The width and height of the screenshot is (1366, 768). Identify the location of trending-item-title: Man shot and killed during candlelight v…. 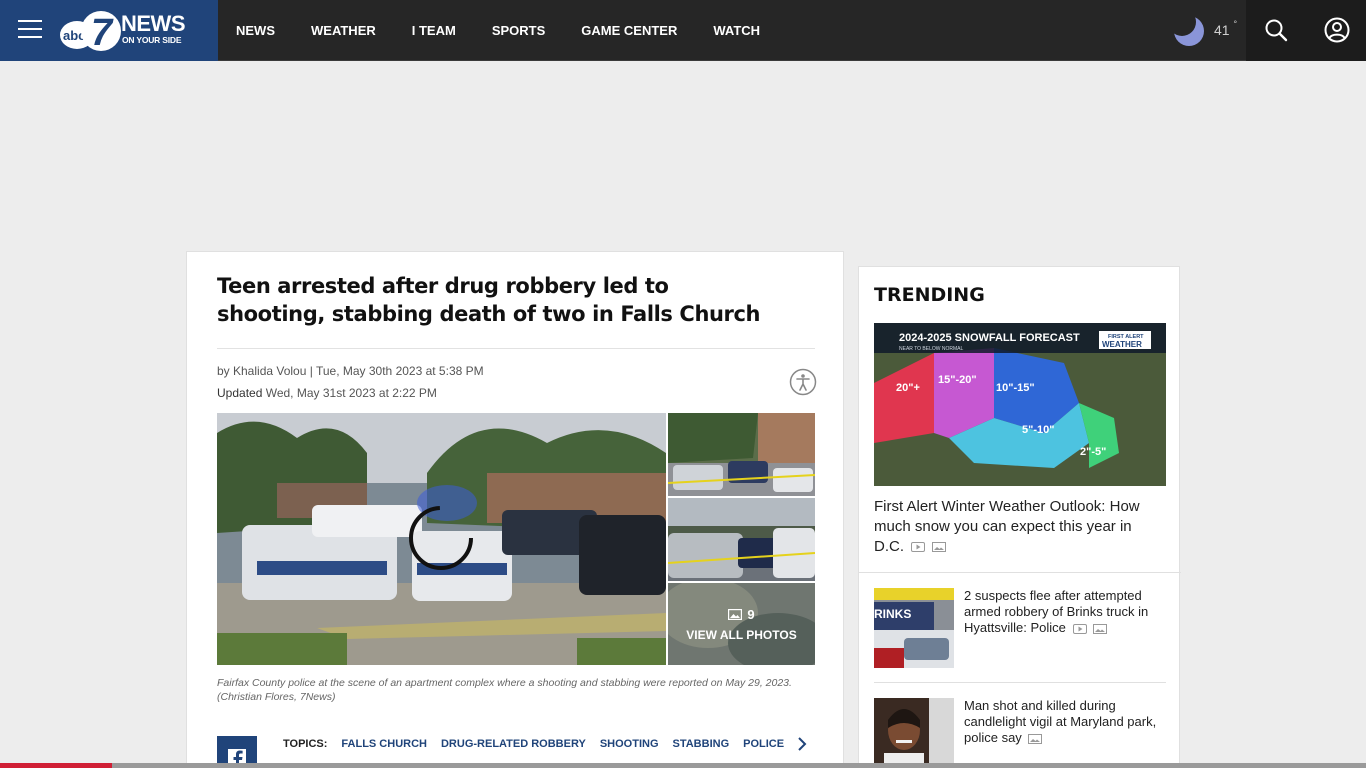
(1060, 721).